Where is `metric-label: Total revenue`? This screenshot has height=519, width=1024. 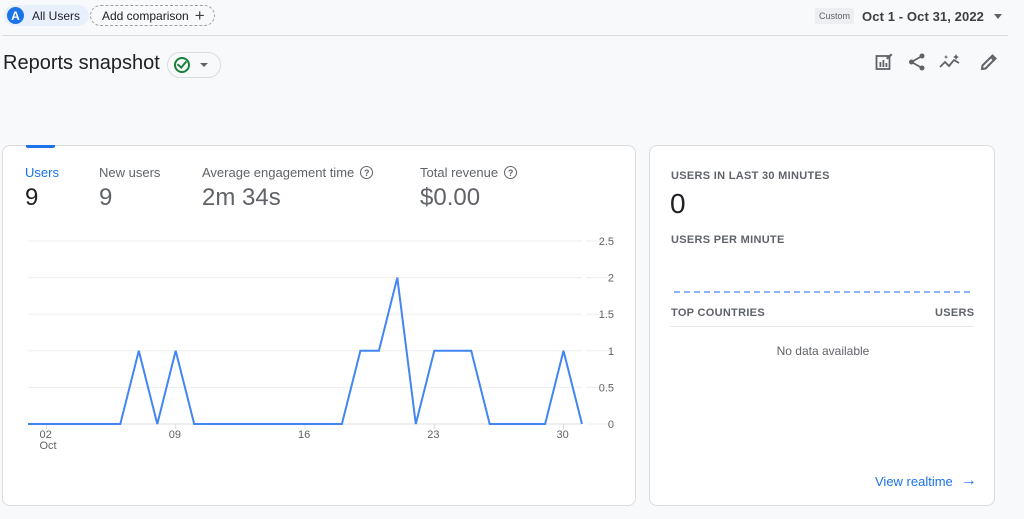 metric-label: Total revenue is located at coordinates (459, 172).